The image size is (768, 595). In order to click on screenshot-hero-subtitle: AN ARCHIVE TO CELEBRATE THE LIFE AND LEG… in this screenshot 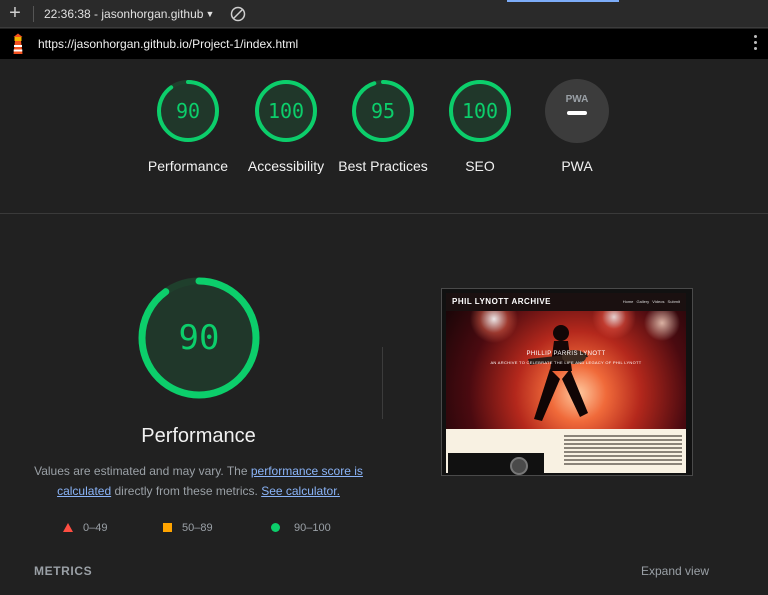, I will do `click(566, 362)`.